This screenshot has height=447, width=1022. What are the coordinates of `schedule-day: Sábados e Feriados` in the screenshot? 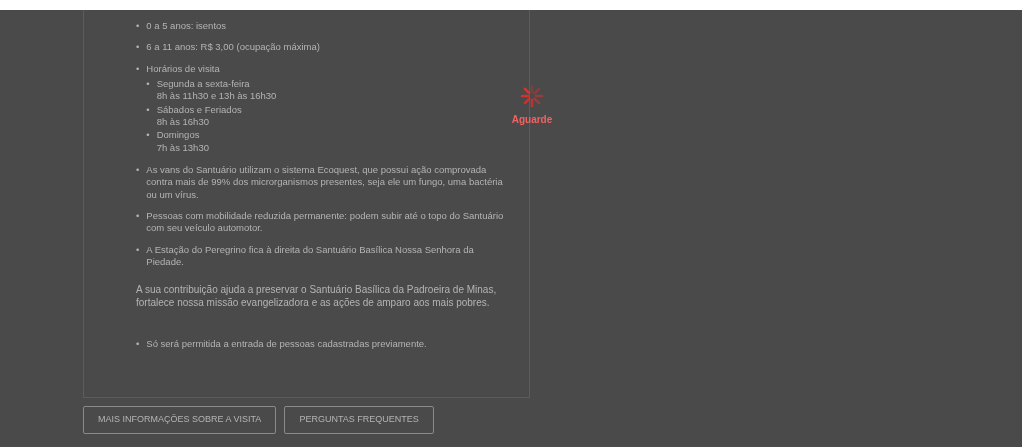 It's located at (199, 109).